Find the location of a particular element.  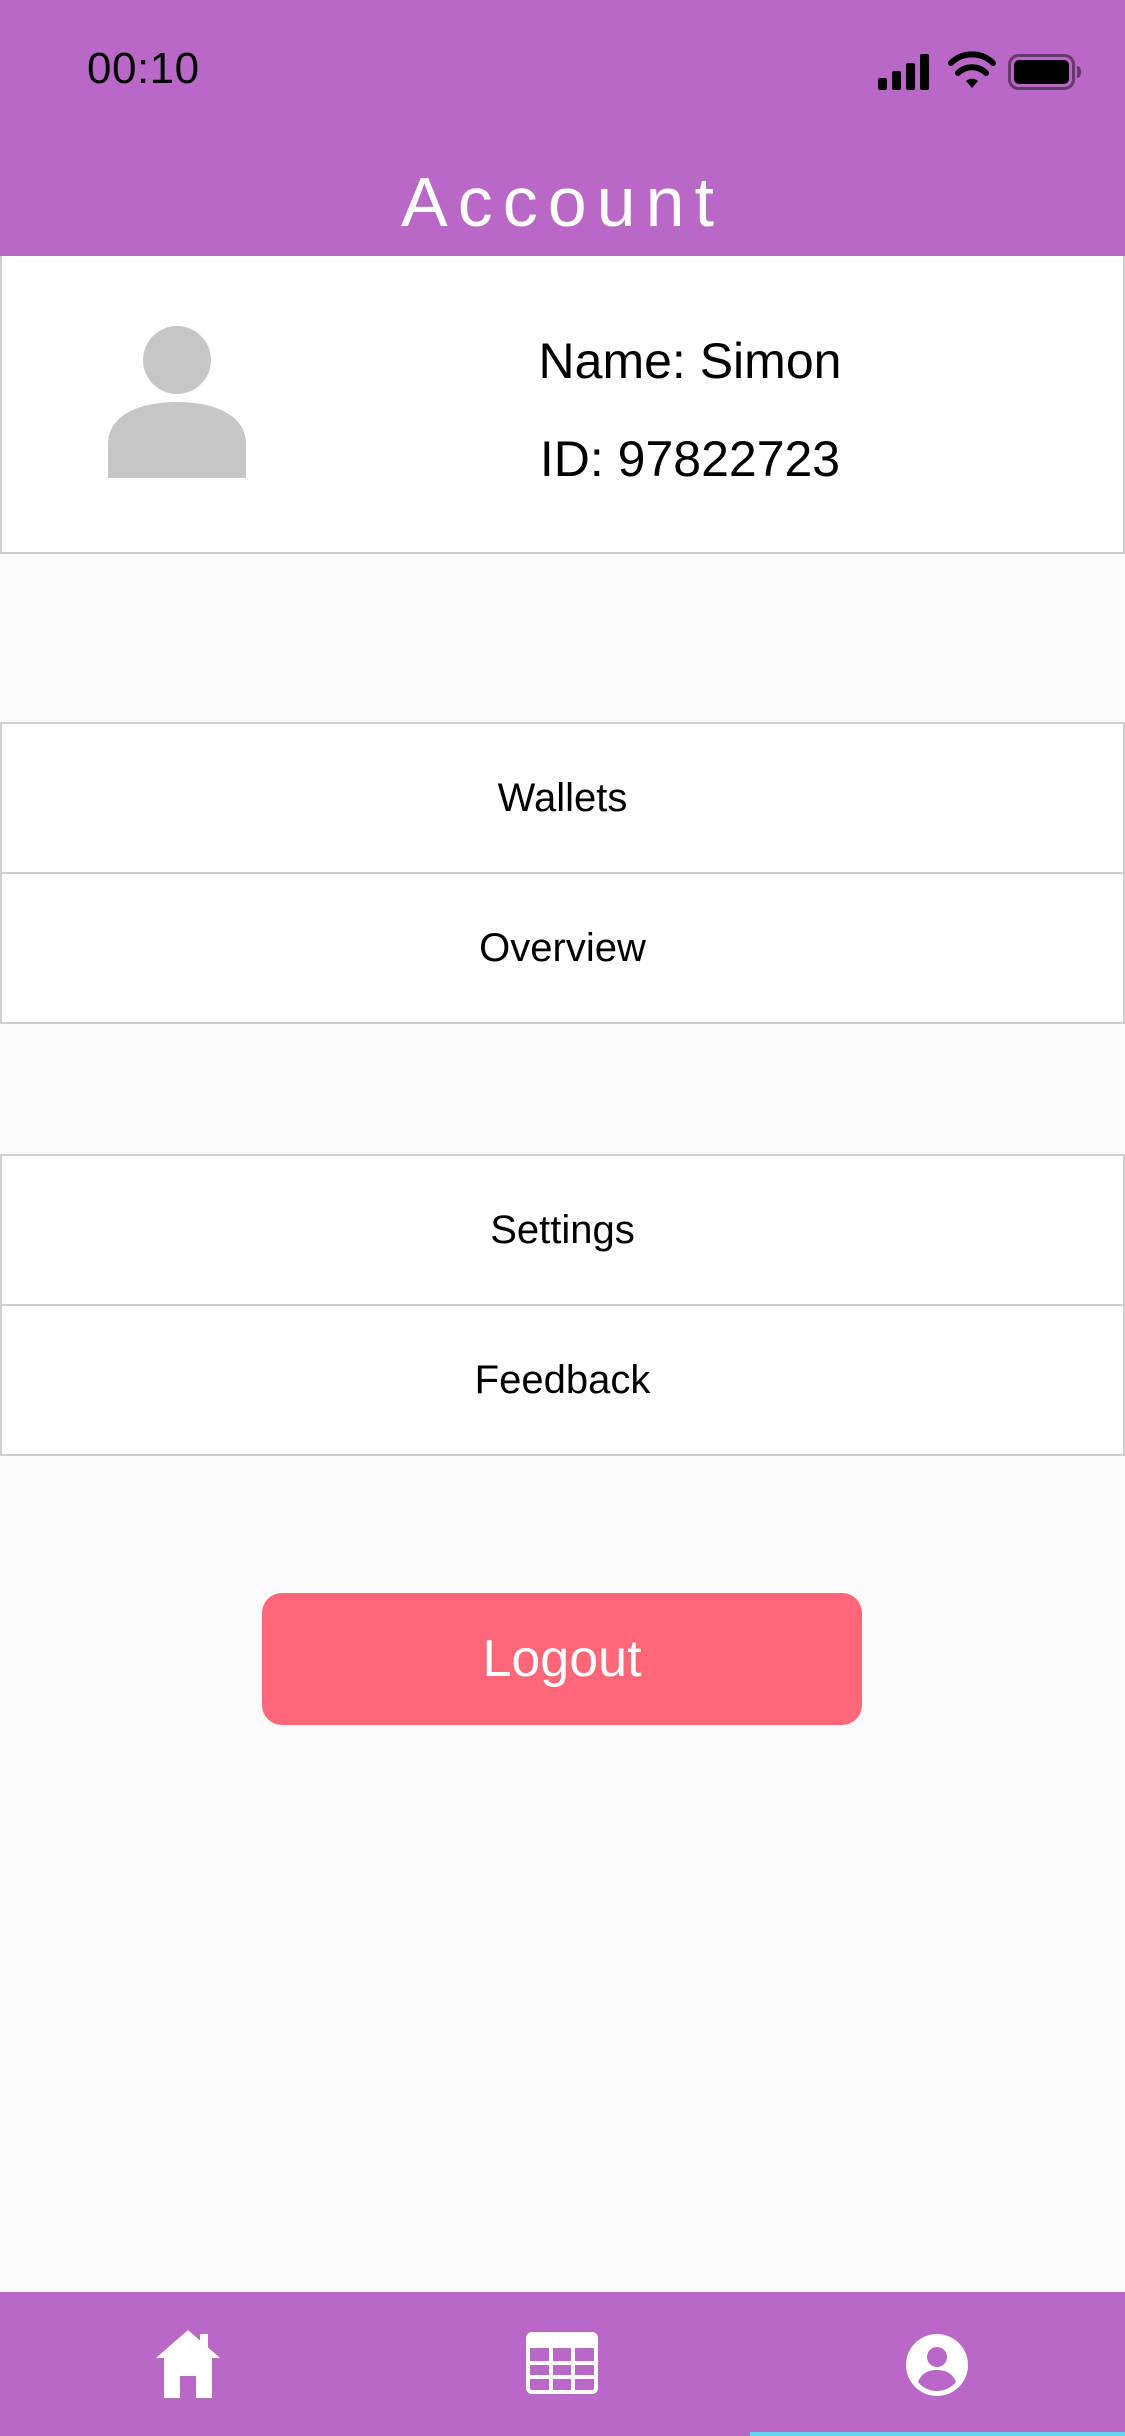

menu-item-settings: Settings is located at coordinates (562, 1230).